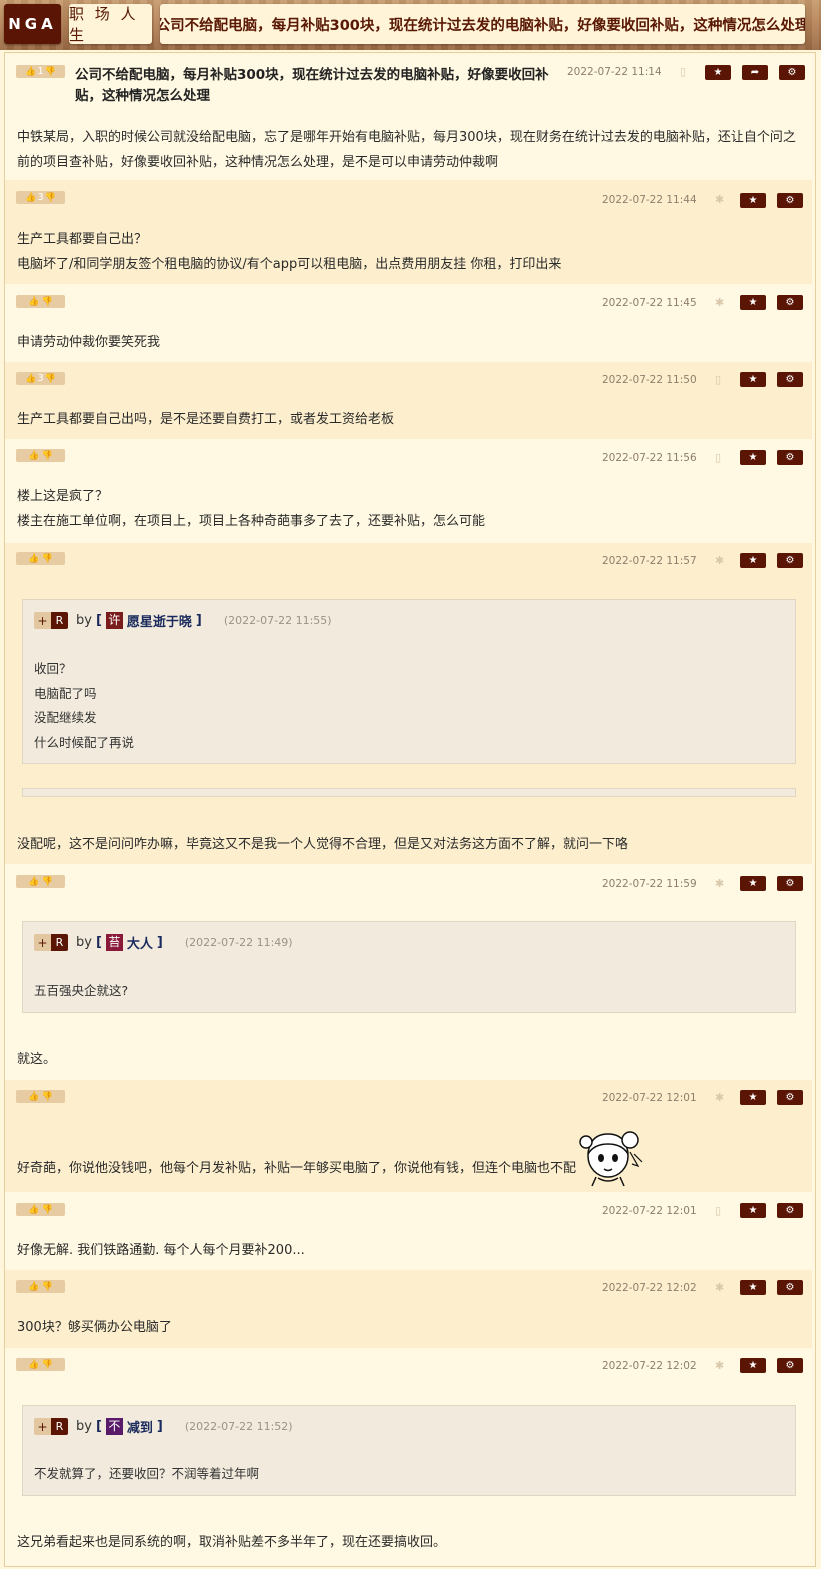 This screenshot has width=821, height=1569. I want to click on vote-count: 3, so click(40, 378).